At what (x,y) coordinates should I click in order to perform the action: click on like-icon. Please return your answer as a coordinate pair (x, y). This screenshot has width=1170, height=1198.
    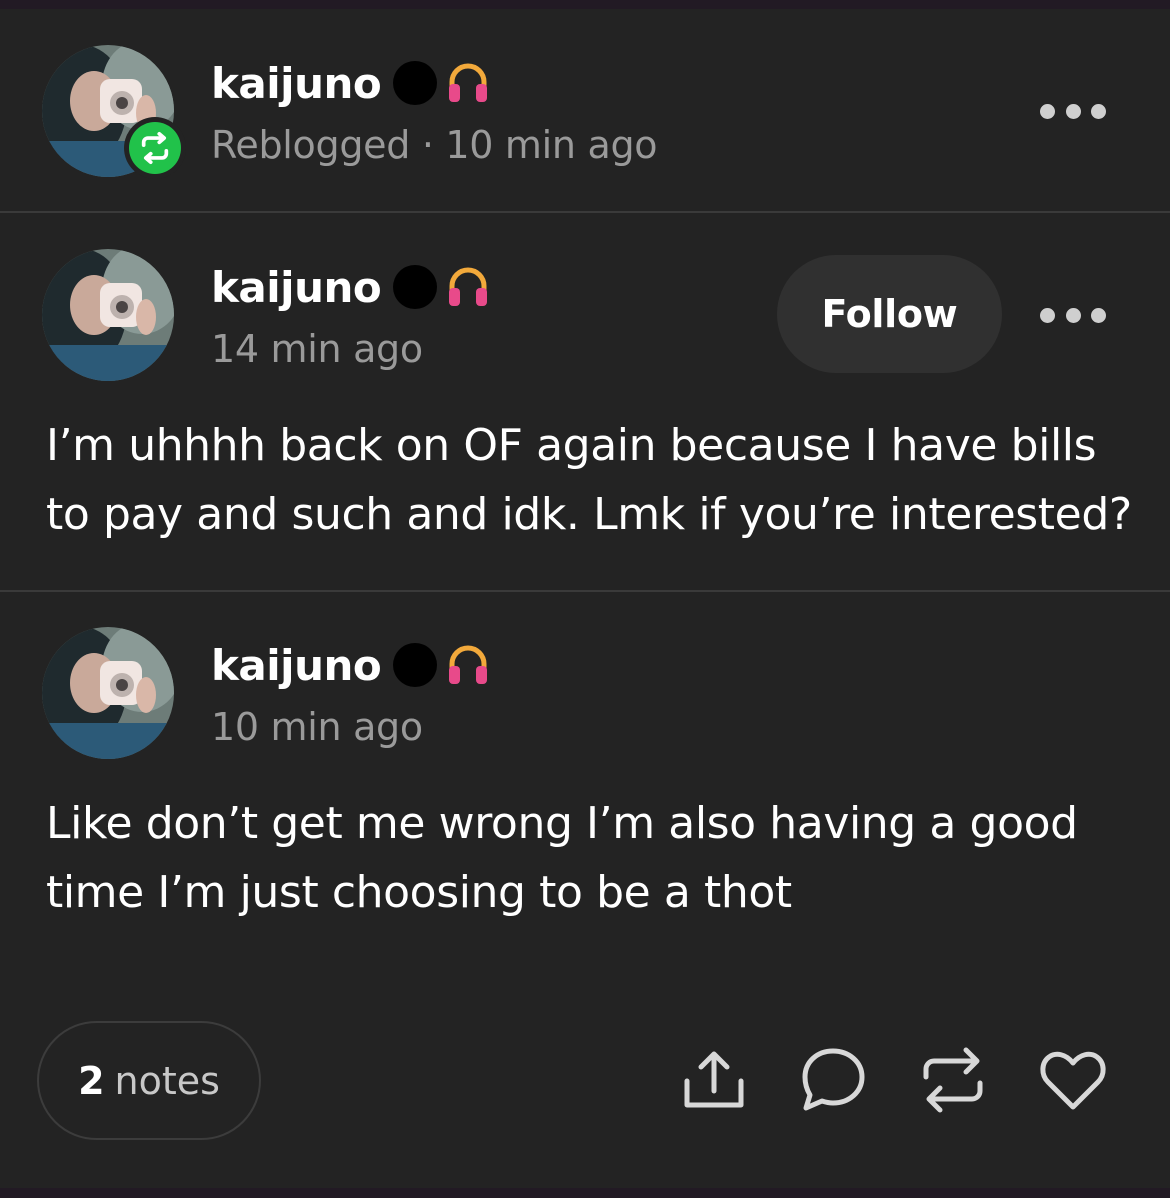
    Looking at the image, I should click on (1073, 1080).